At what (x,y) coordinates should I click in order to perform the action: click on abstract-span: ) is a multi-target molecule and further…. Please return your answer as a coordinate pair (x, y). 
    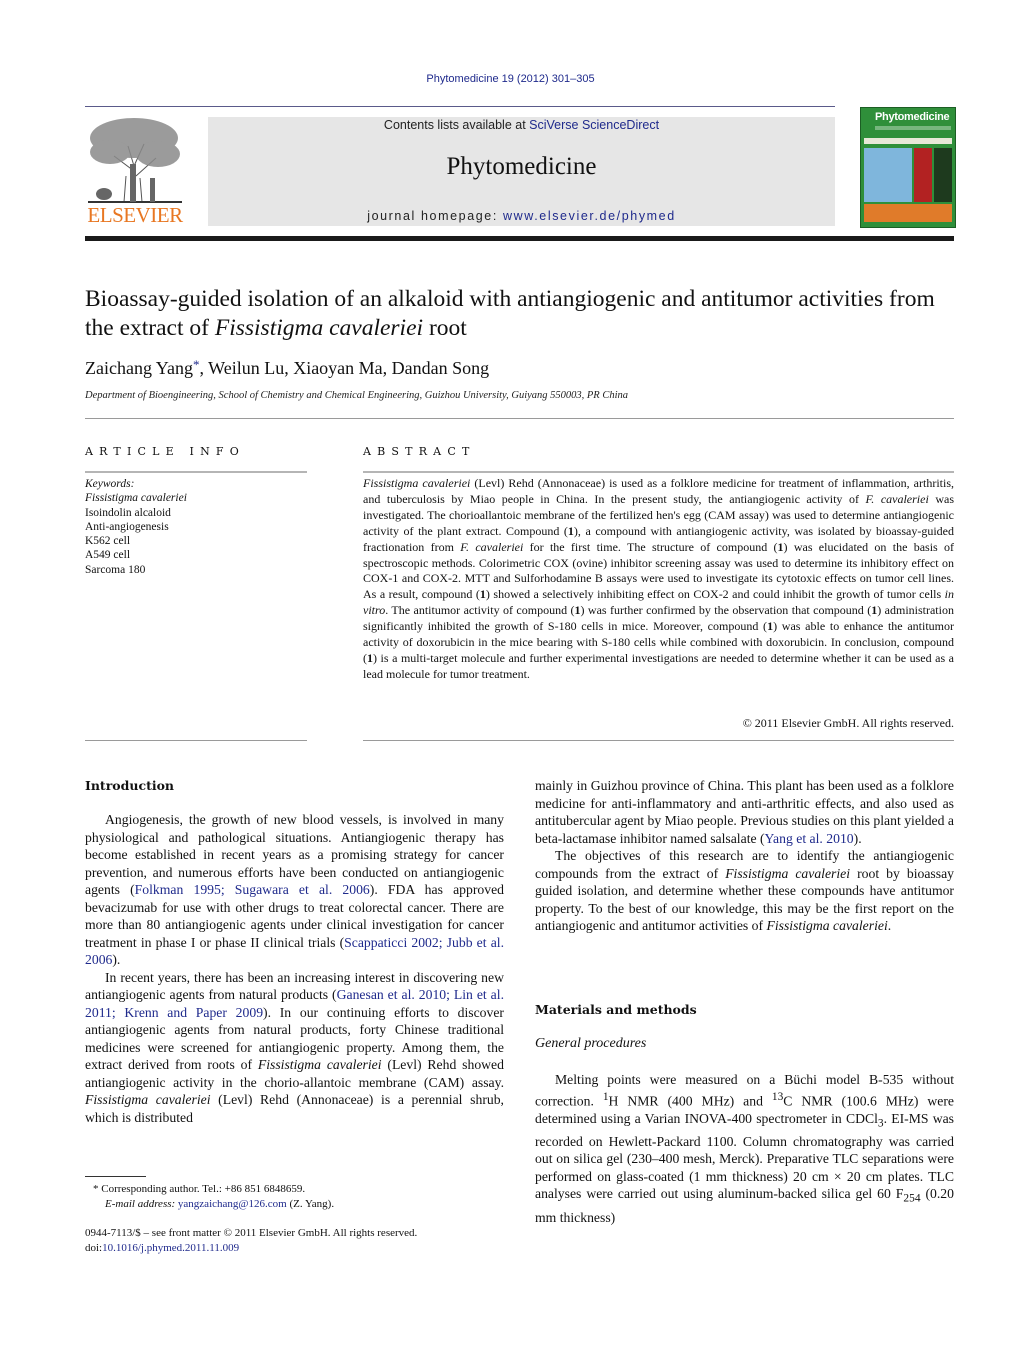
    Looking at the image, I should click on (658, 665).